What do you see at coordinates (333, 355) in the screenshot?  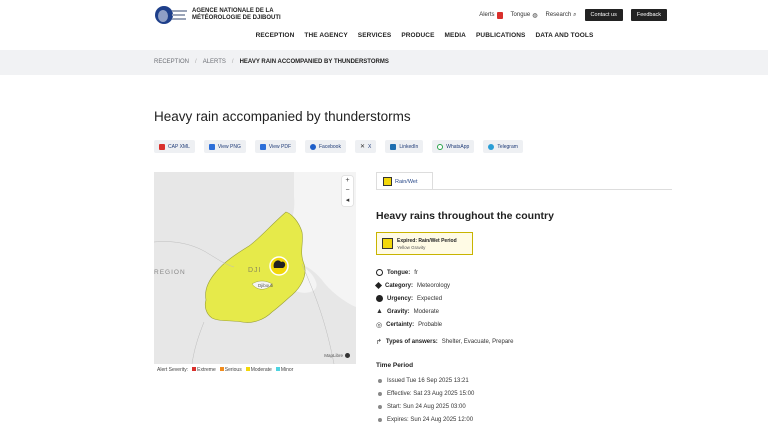 I see `maplibre-credit: MapLibre` at bounding box center [333, 355].